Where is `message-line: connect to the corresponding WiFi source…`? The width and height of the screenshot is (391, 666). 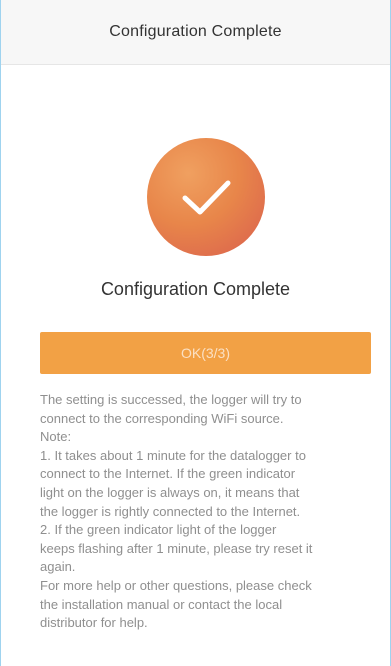
message-line: connect to the corresponding WiFi source… is located at coordinates (162, 418).